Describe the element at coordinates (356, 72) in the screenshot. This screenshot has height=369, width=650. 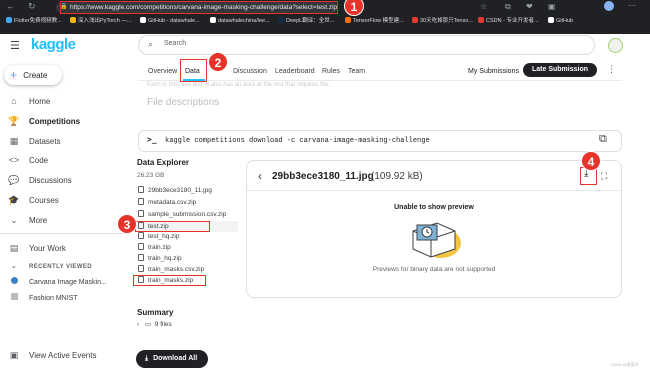
I see `tab-team: Team` at that location.